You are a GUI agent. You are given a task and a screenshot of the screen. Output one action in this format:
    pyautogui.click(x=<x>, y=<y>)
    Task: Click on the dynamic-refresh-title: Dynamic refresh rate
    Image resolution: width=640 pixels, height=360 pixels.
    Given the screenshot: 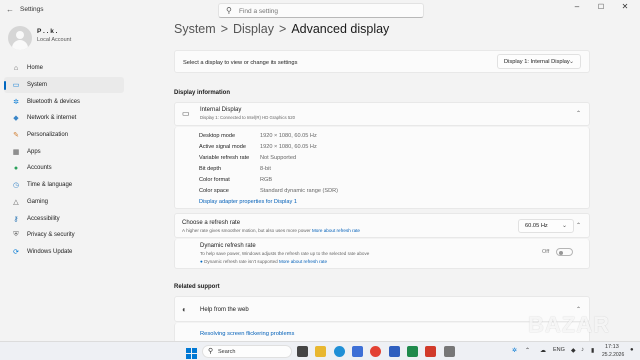 What is the action you would take?
    pyautogui.click(x=228, y=246)
    